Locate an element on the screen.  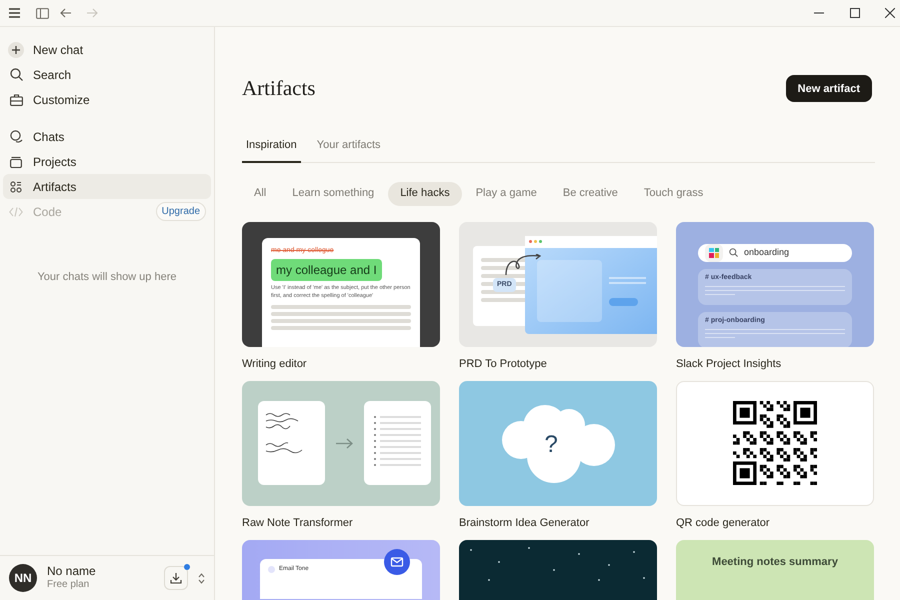
tab: Inspiration is located at coordinates (271, 146).